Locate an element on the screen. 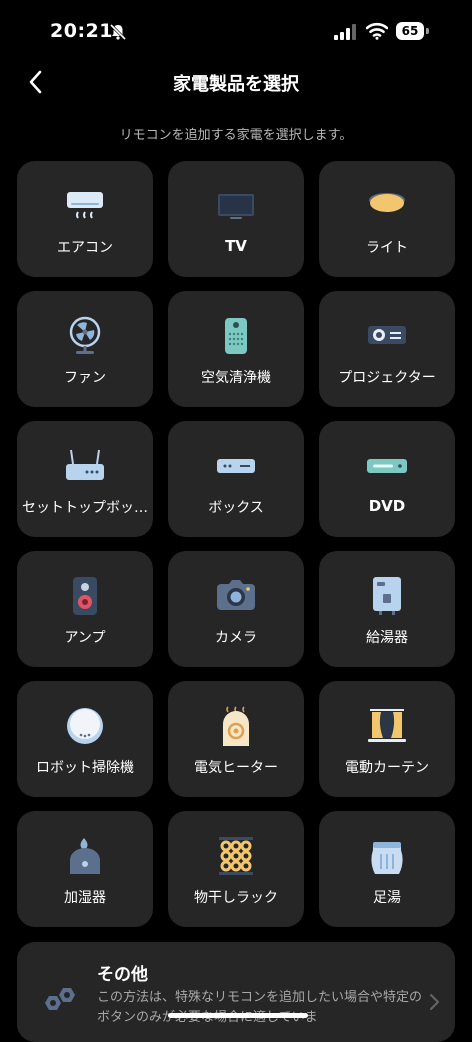 This screenshot has height=1042, width=472. device-tile-curtain: 電動カーテン is located at coordinates (387, 739).